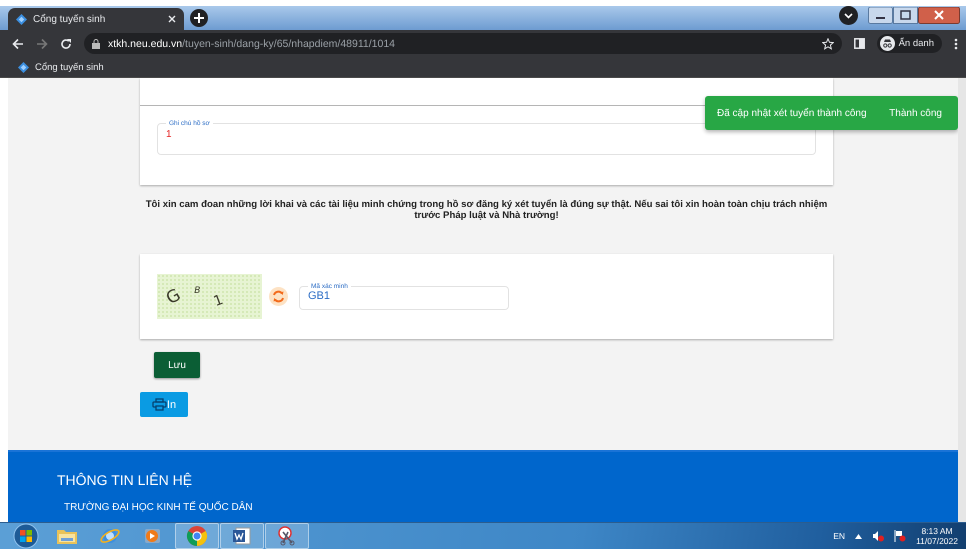 The width and height of the screenshot is (966, 549). What do you see at coordinates (915, 113) in the screenshot?
I see `toast-status: Thành công` at bounding box center [915, 113].